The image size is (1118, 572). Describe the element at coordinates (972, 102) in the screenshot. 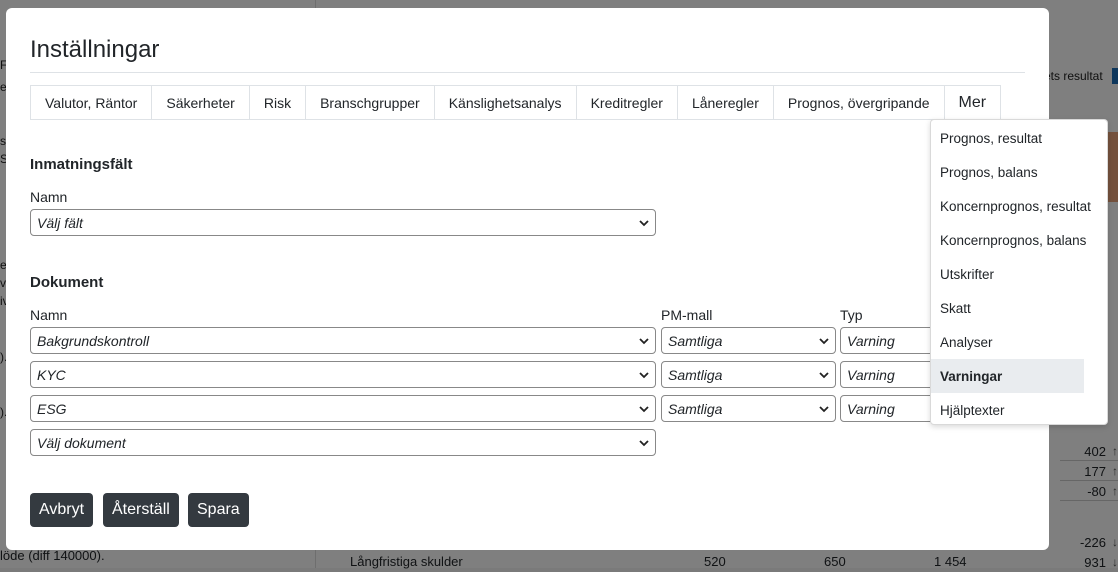

I see `tab-more: Mer` at that location.